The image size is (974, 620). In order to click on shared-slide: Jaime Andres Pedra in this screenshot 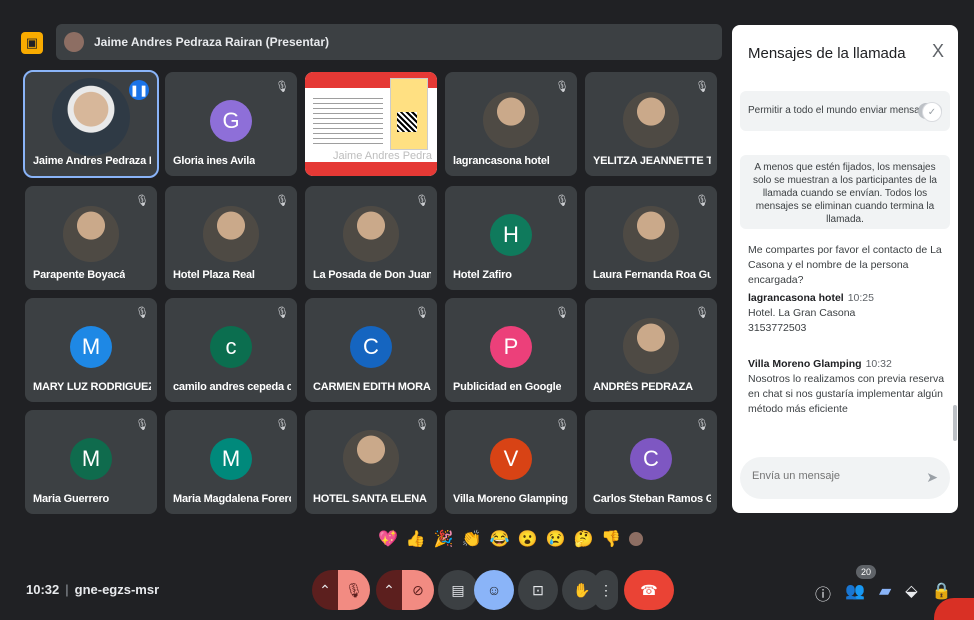, I will do `click(371, 124)`.